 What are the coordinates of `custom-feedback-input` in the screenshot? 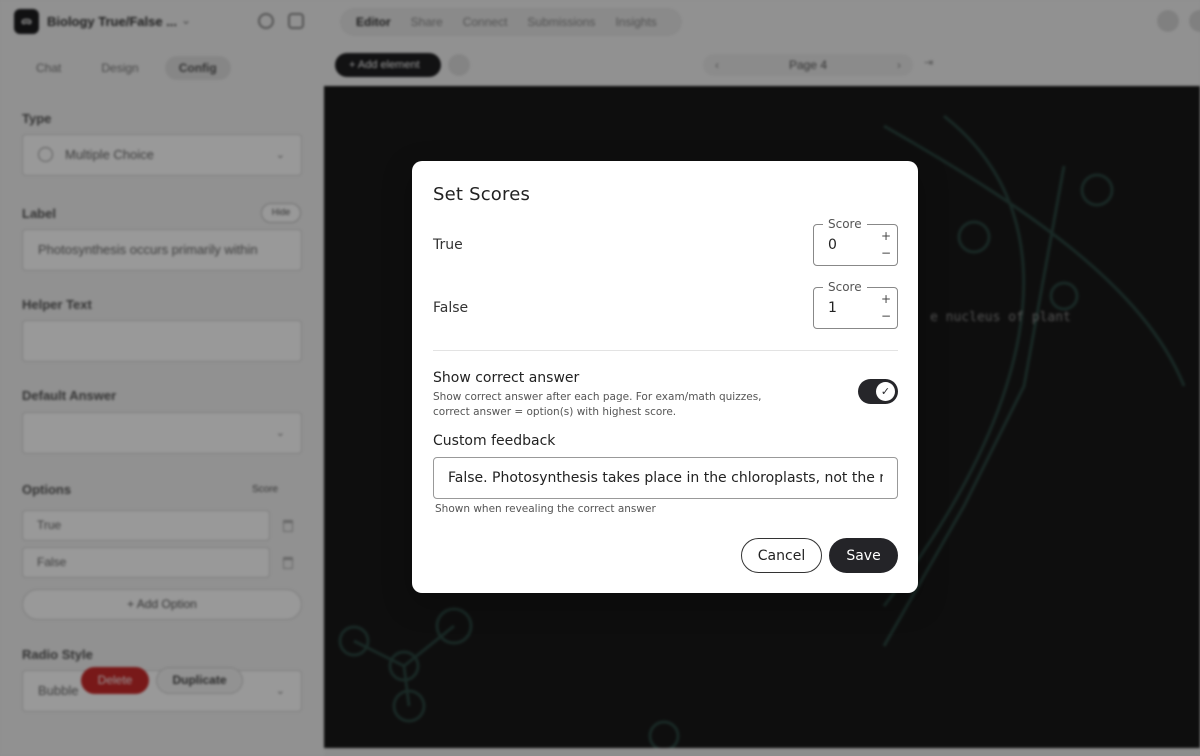 It's located at (665, 478).